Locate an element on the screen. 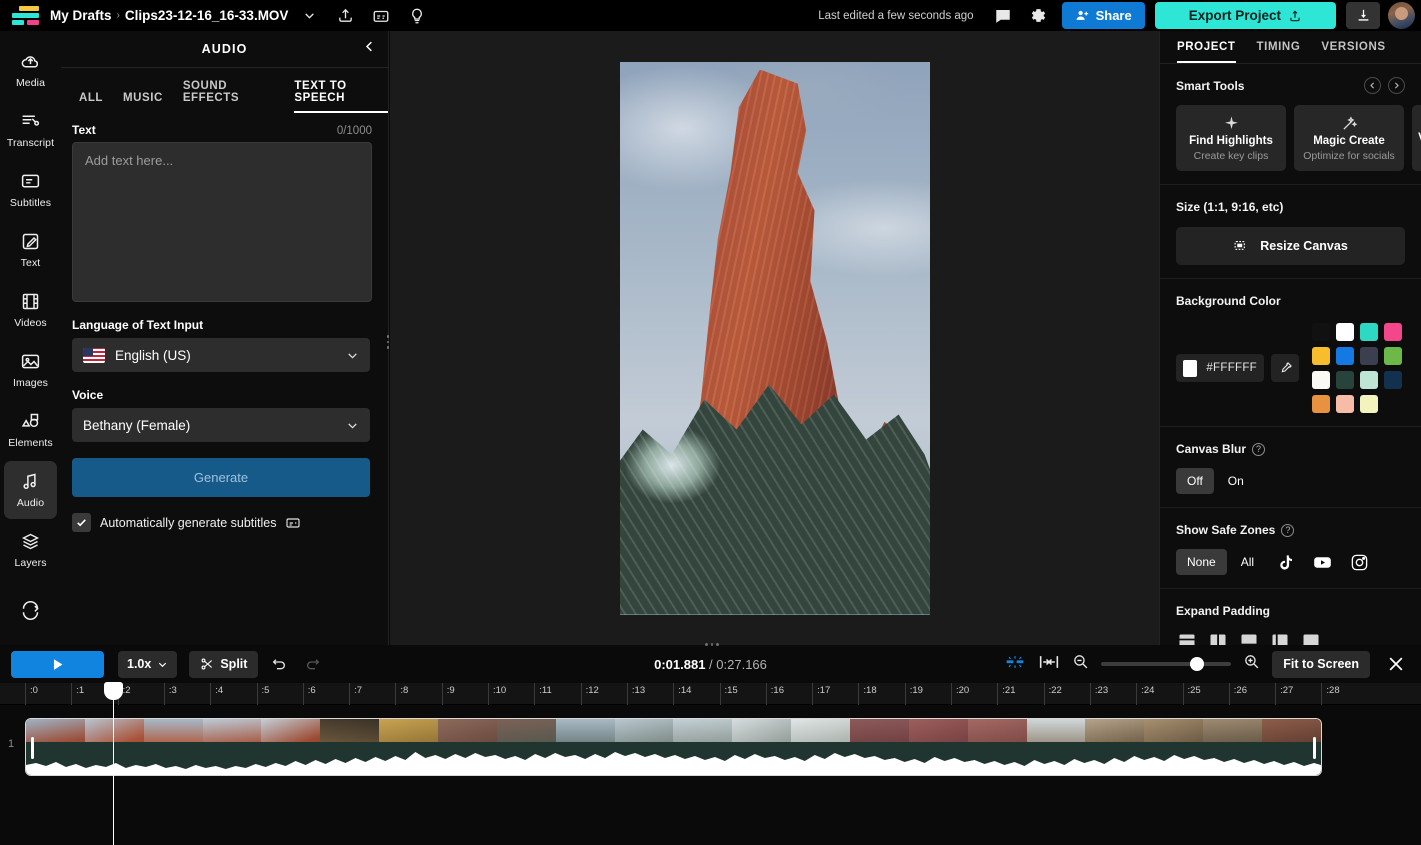 Image resolution: width=1421 pixels, height=845 pixels. sidebar-item-layers: Layers is located at coordinates (30, 550).